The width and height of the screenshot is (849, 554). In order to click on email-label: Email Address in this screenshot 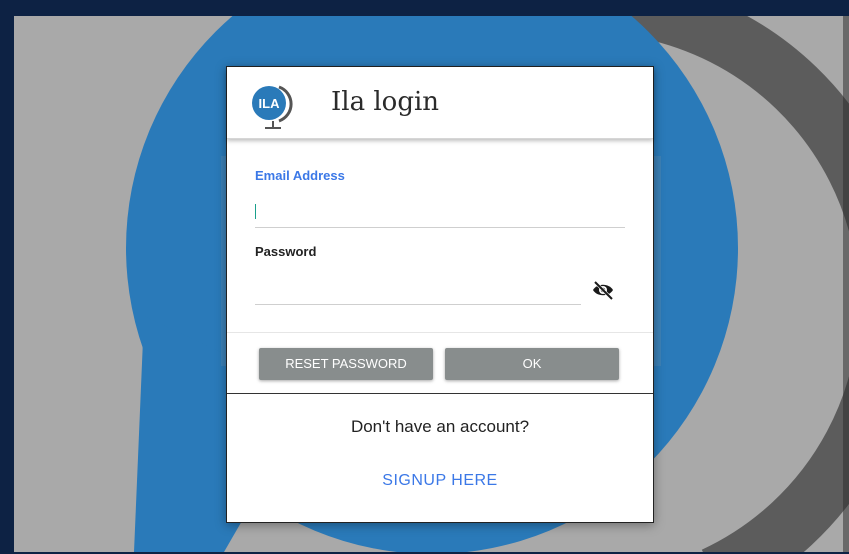, I will do `click(300, 175)`.